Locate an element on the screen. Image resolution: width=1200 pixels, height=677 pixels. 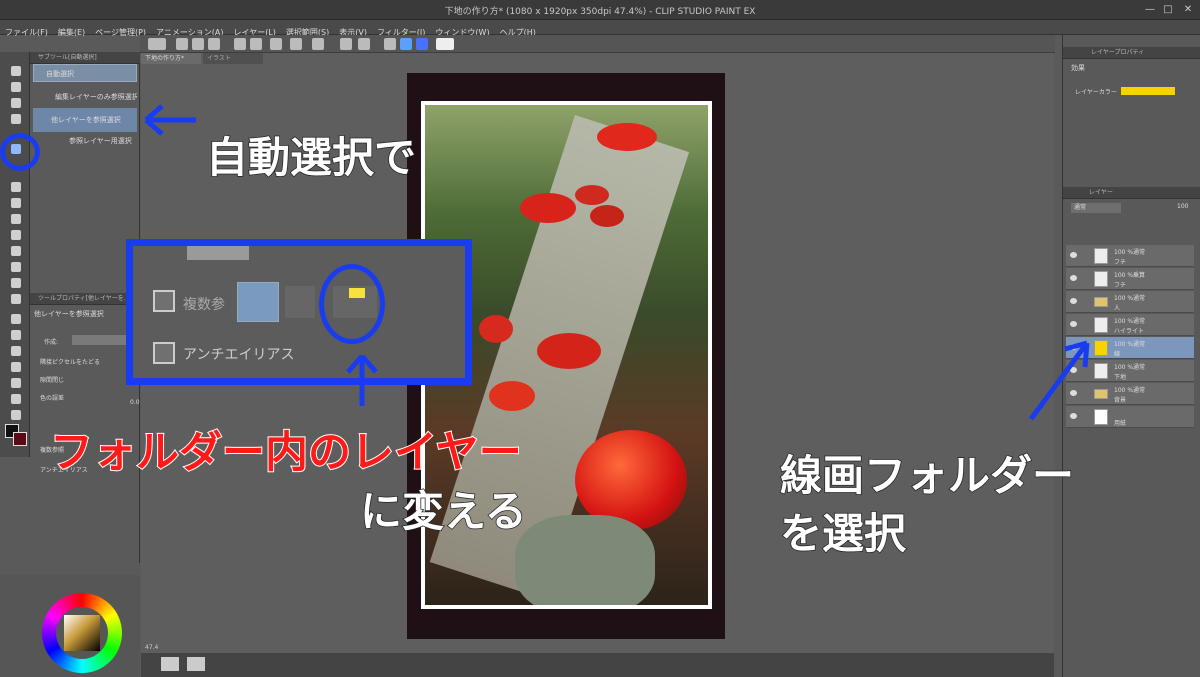
clear-icon is located at coordinates (276, 44).